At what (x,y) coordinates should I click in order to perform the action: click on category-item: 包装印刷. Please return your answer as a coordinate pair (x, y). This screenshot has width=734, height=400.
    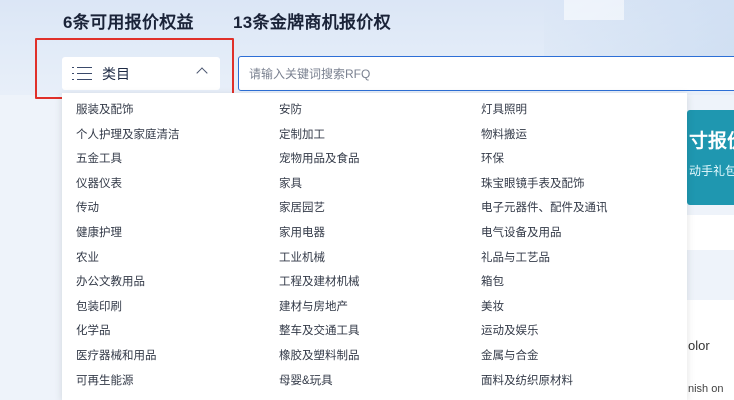
    Looking at the image, I should click on (128, 310).